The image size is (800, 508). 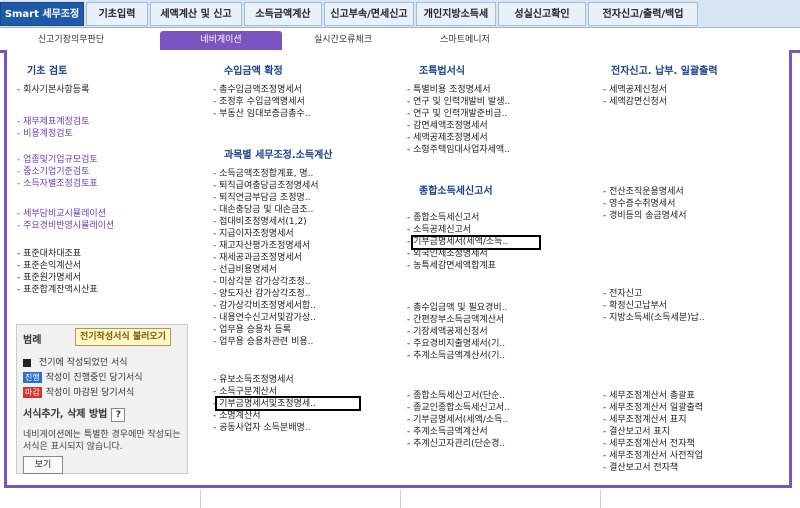 What do you see at coordinates (369, 14) in the screenshot?
I see `tab-attachments: 신고부속/면세신고` at bounding box center [369, 14].